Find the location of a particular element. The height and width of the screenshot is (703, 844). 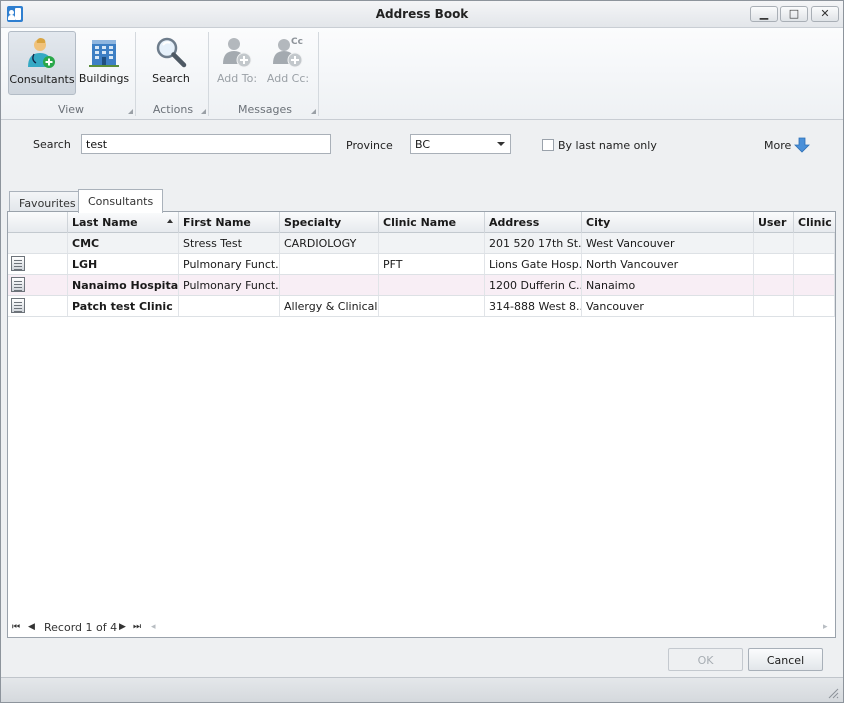

arrow-down-icon is located at coordinates (802, 145).